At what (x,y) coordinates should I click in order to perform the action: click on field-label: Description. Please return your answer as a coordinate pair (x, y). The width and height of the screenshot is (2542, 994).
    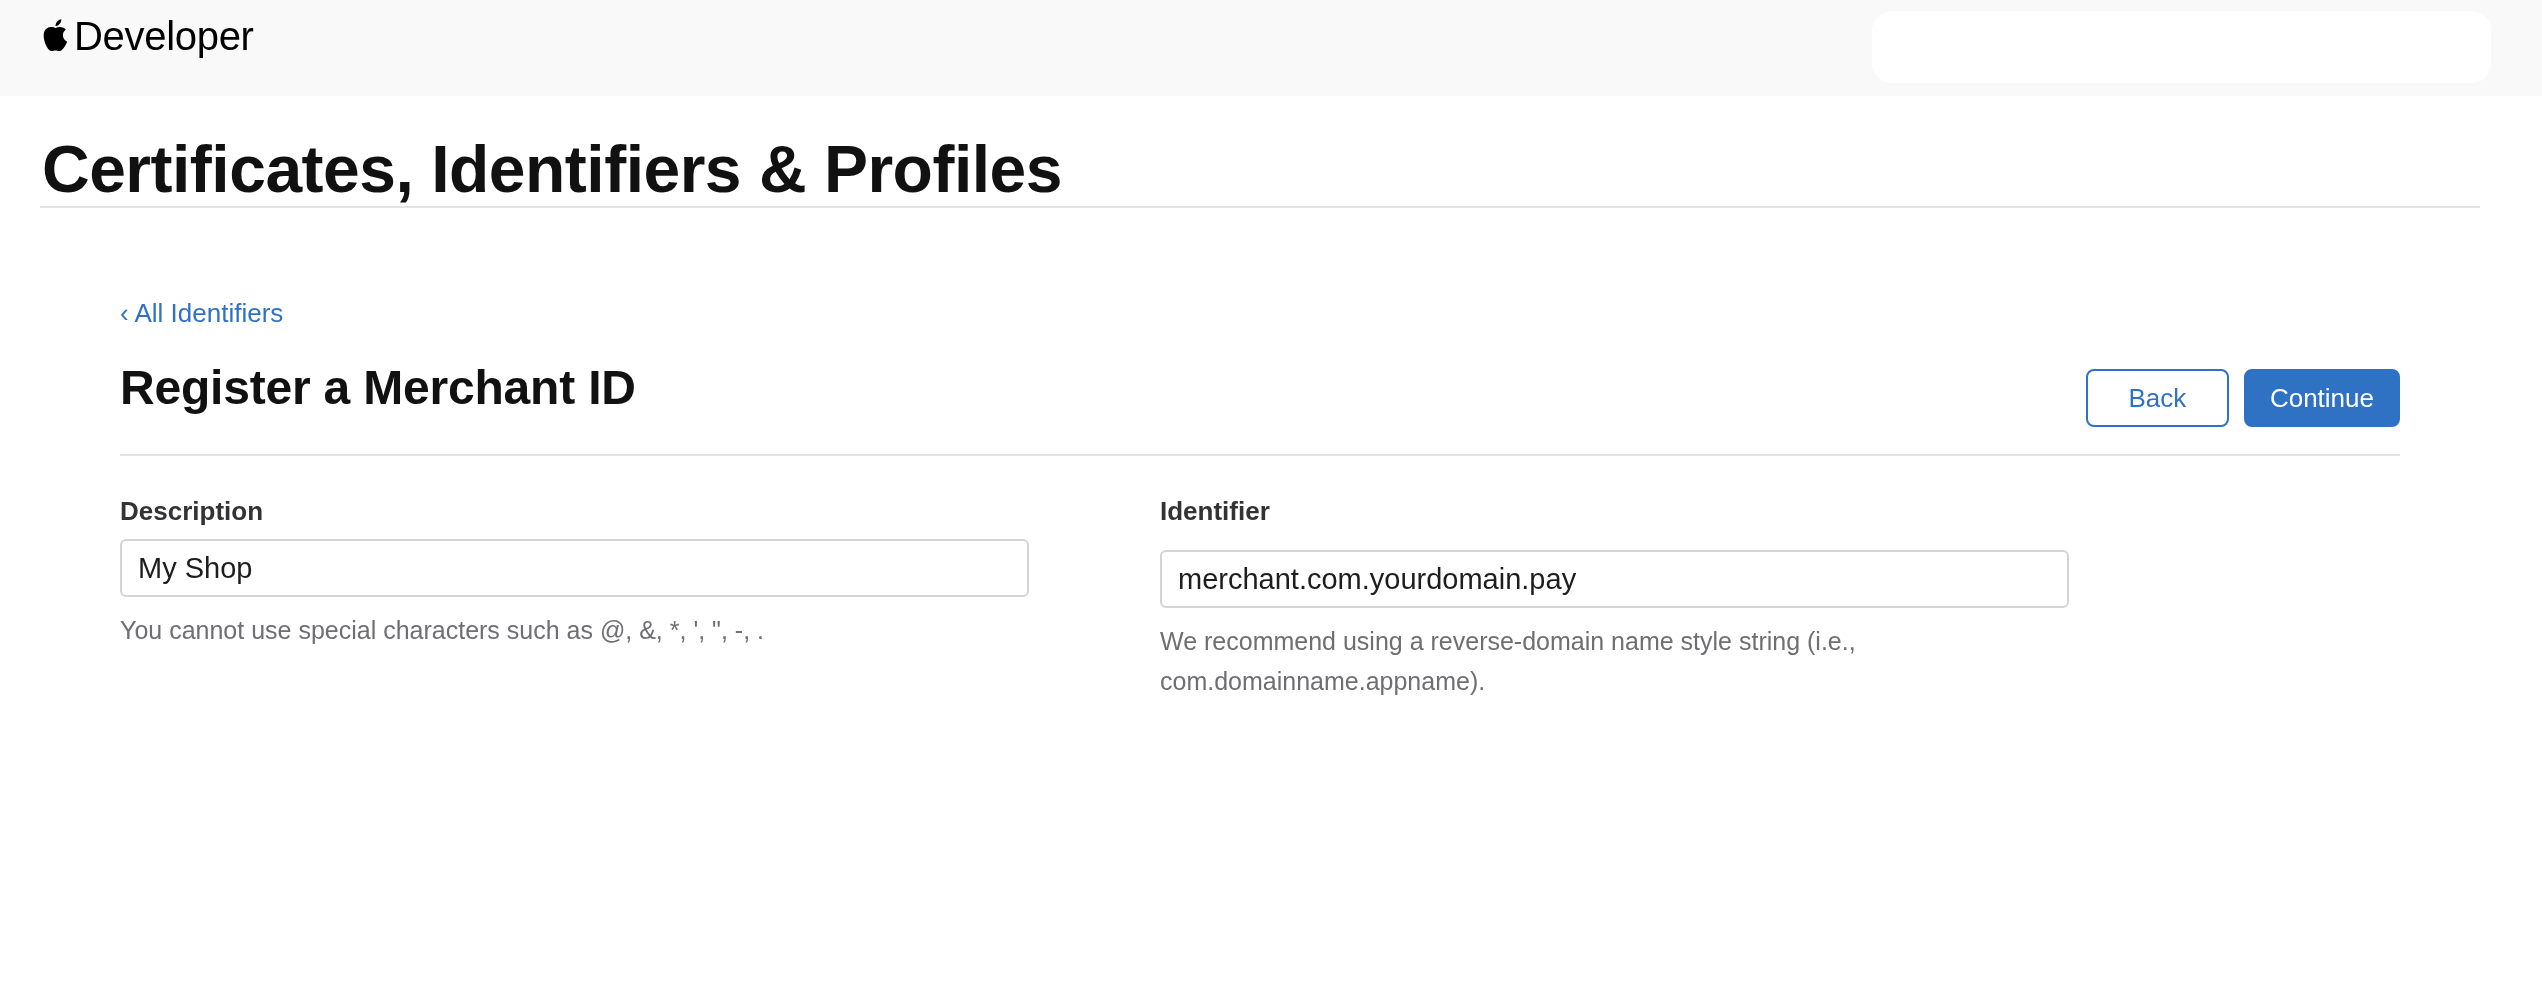
    Looking at the image, I should click on (192, 511).